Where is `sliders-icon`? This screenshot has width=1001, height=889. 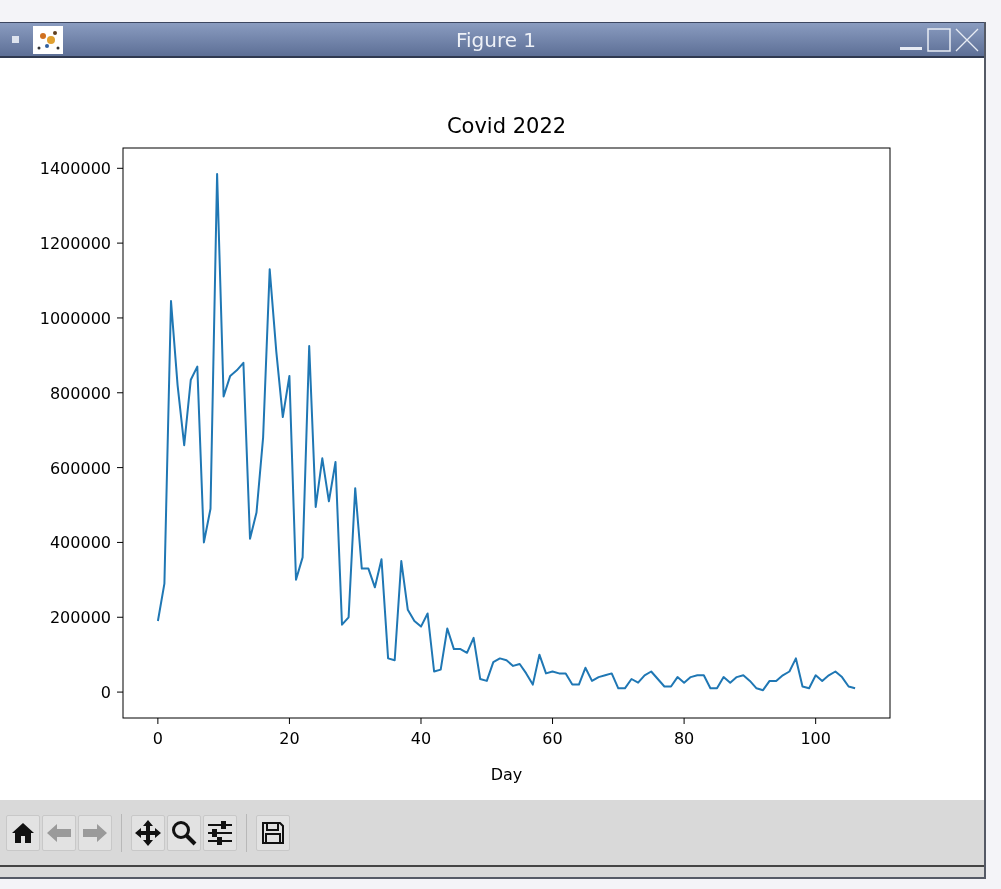 sliders-icon is located at coordinates (220, 832).